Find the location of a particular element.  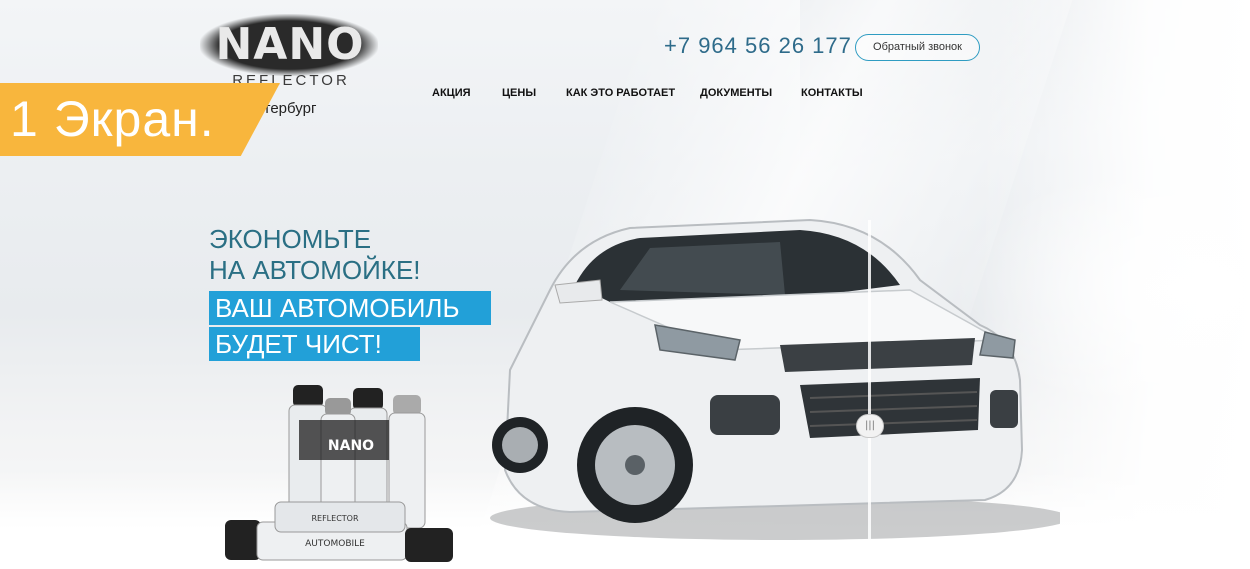

can-type-text: AUTOMOBILE is located at coordinates (335, 544).